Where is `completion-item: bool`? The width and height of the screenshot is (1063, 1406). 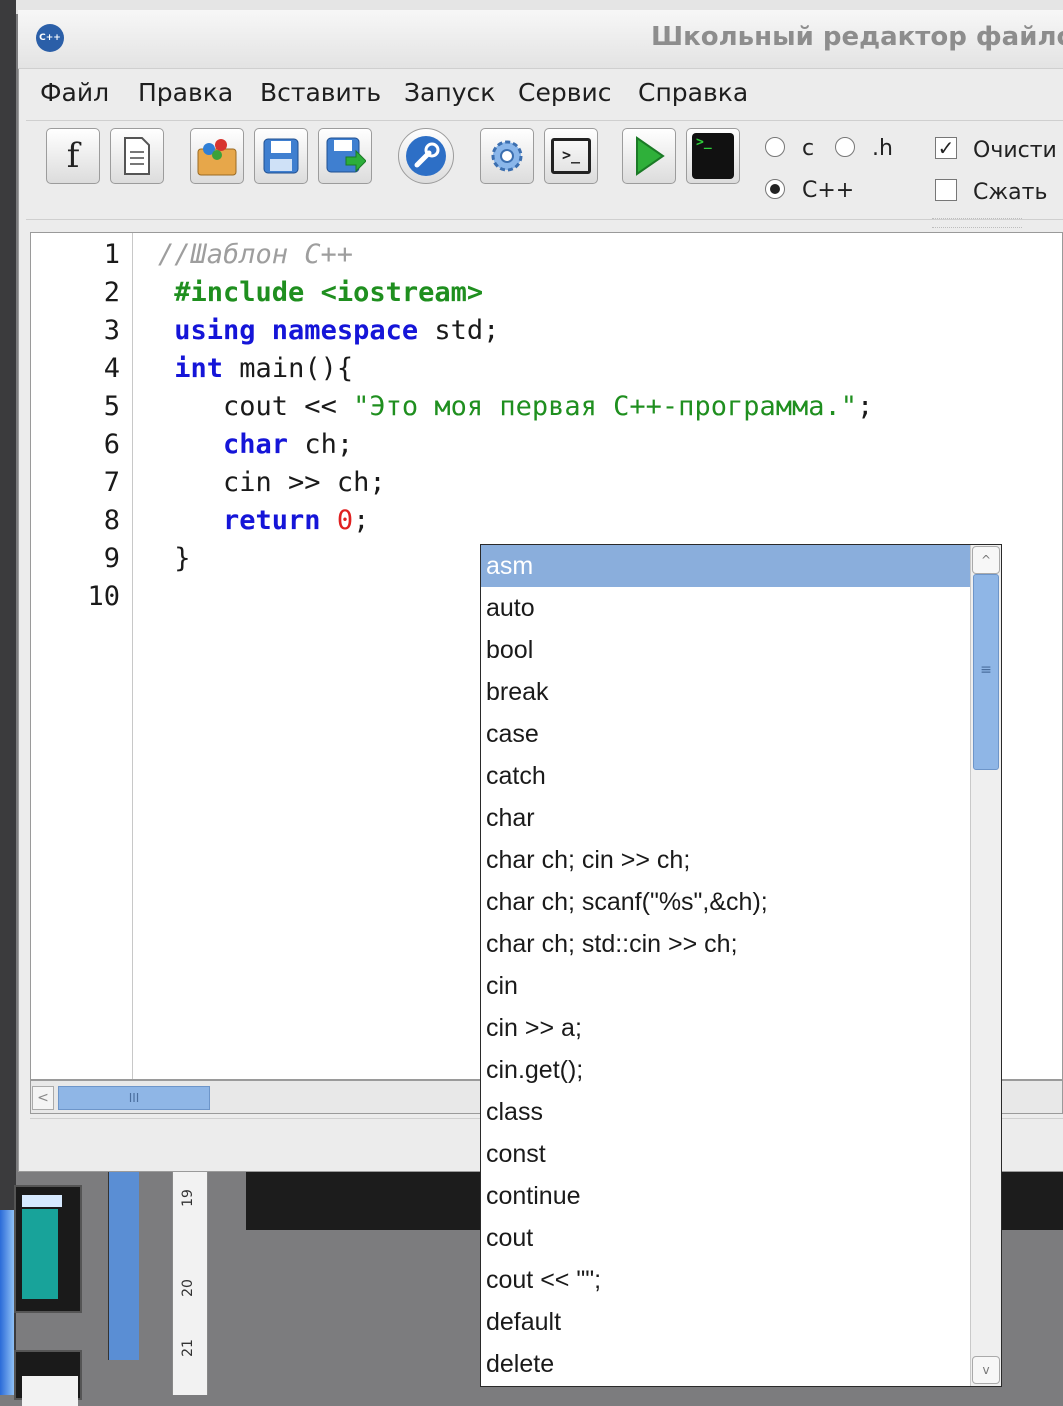 completion-item: bool is located at coordinates (726, 650).